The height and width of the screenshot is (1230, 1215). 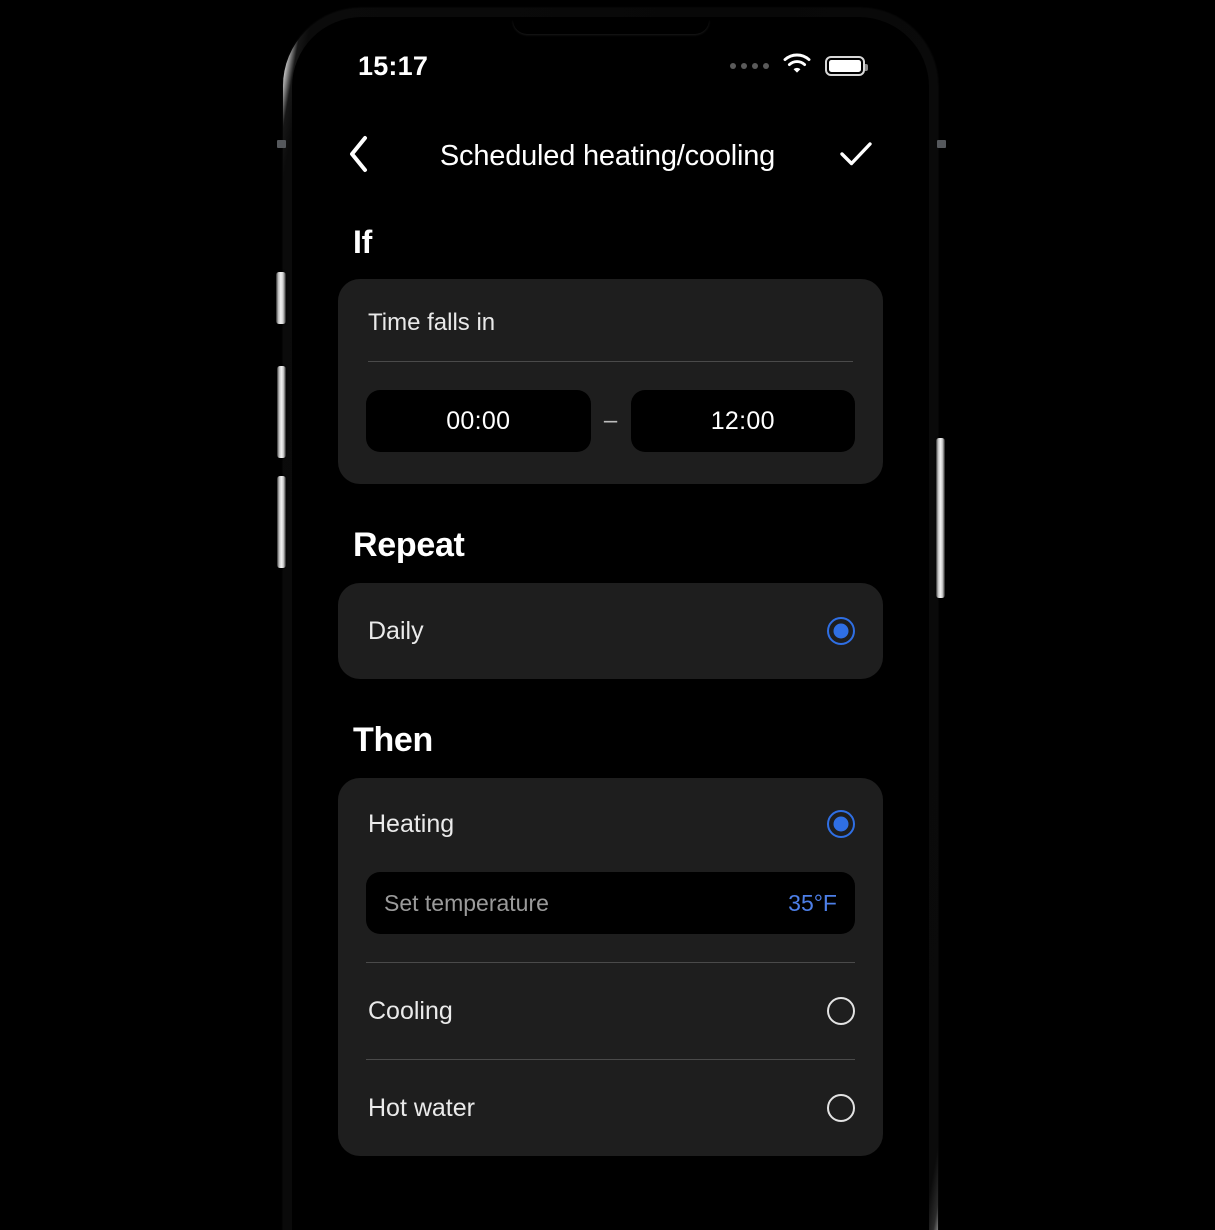 What do you see at coordinates (610, 903) in the screenshot?
I see `set-temperature-row: Set temperature 35°F` at bounding box center [610, 903].